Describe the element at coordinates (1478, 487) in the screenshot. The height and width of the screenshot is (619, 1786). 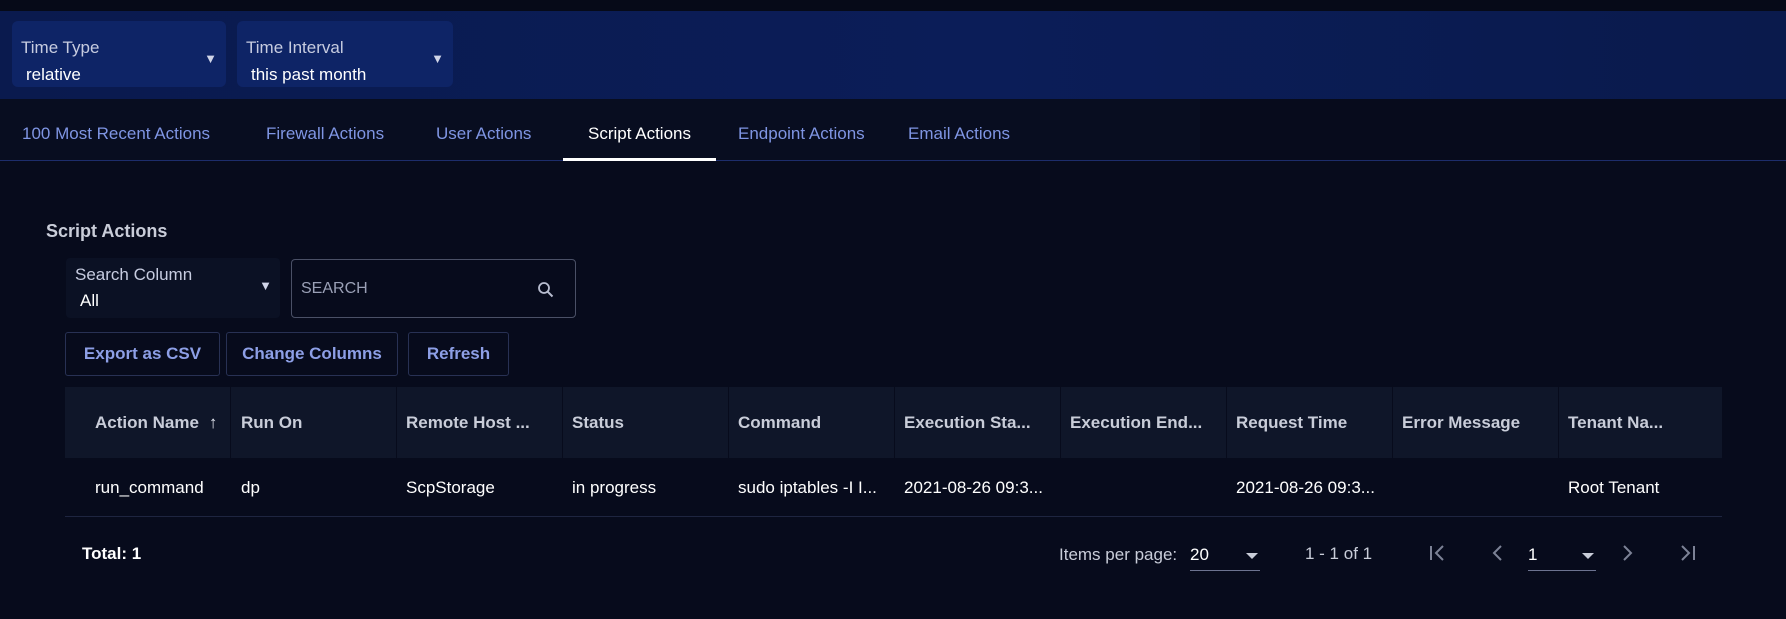
I see `cell-error-message` at that location.